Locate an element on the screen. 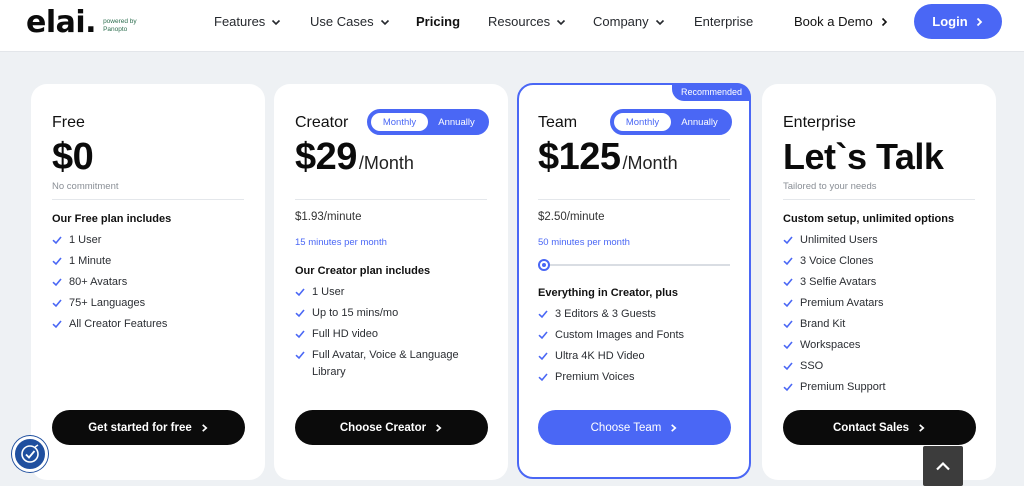 Image resolution: width=1024 pixels, height=486 pixels. accessibility-button is located at coordinates (30, 454).